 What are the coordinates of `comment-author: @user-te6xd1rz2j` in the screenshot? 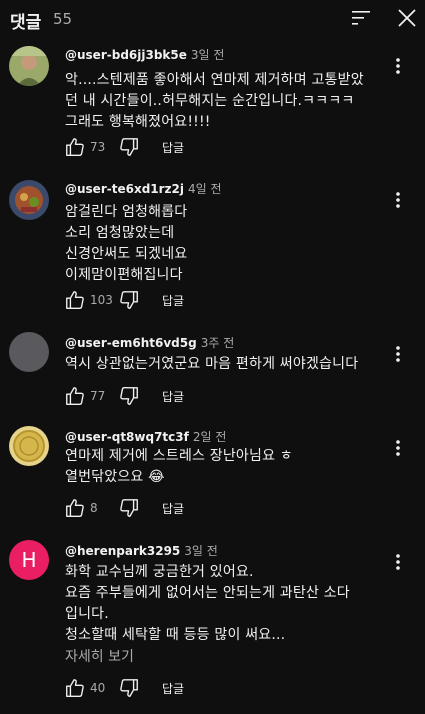 It's located at (124, 189).